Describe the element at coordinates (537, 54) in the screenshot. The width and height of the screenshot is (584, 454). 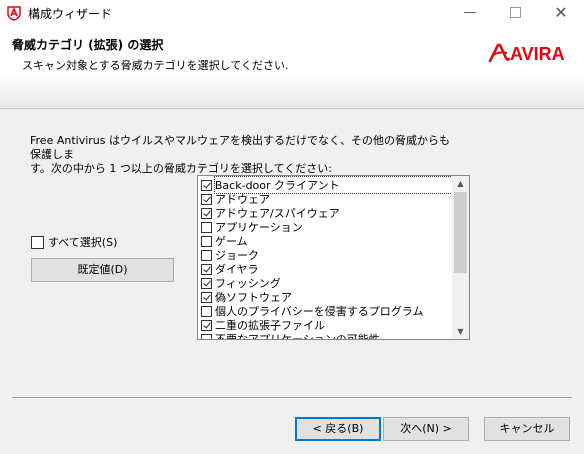
I see `svg-text: AVIRA` at that location.